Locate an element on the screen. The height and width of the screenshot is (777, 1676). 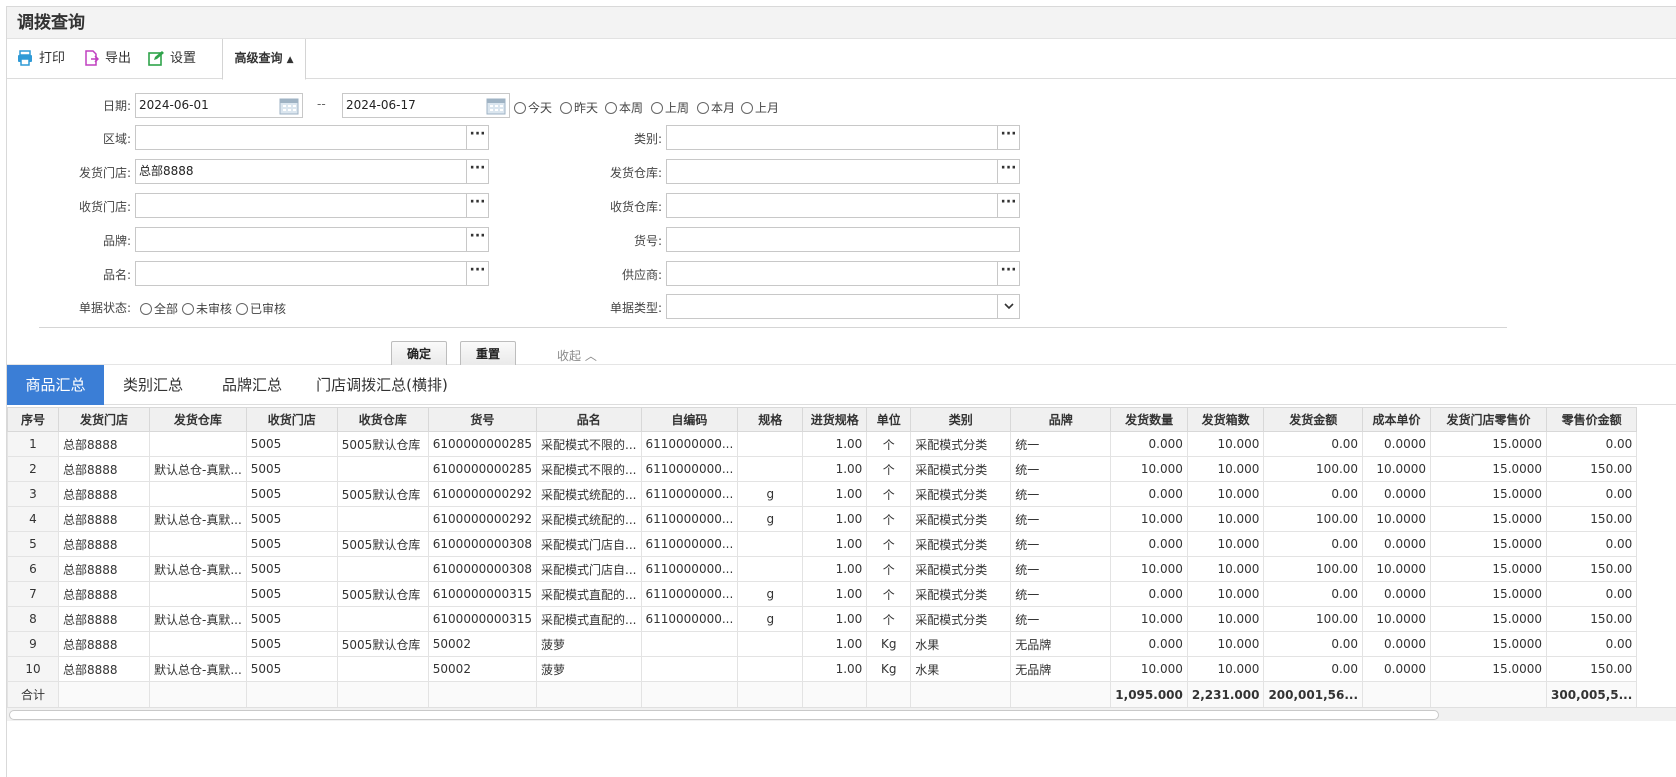
send-warehouse-label: 发货仓库: is located at coordinates (635, 173).